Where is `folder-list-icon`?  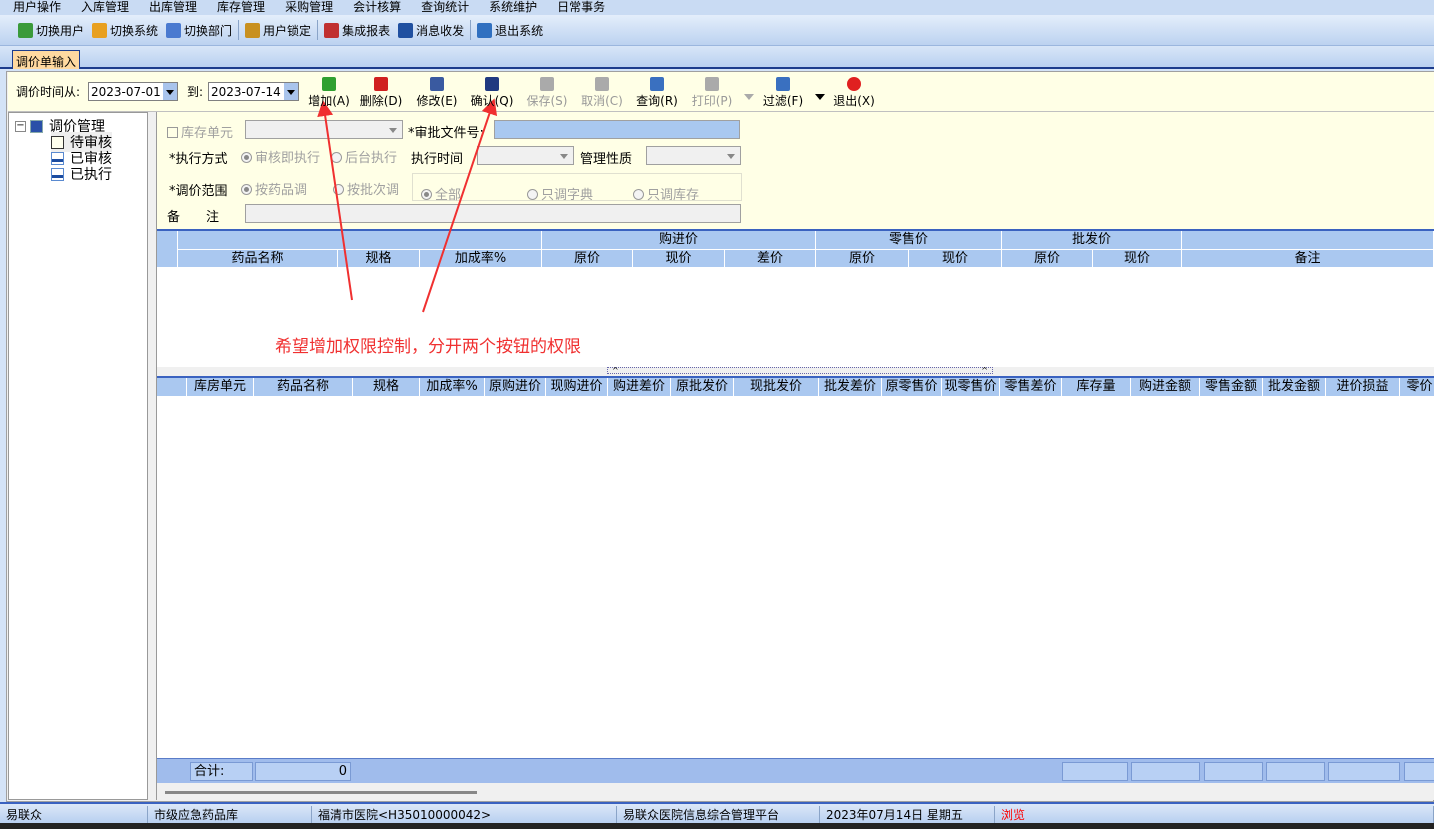
folder-list-icon is located at coordinates (36, 126).